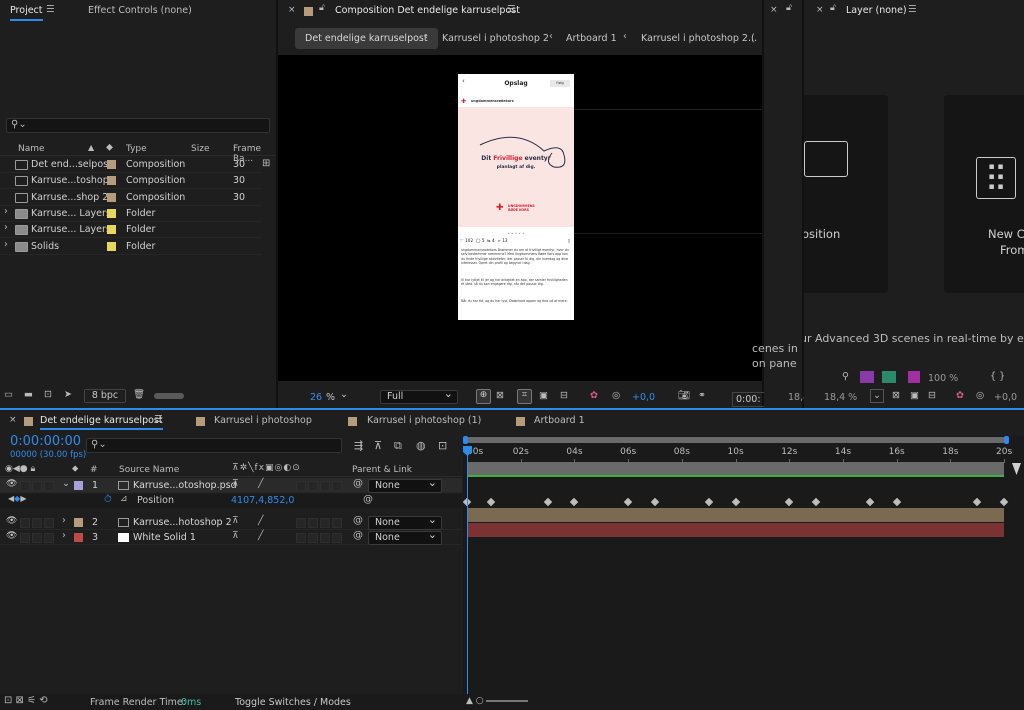 Image resolution: width=1024 pixels, height=710 pixels. I want to click on region-of-interest-icon: ▣, so click(543, 395).